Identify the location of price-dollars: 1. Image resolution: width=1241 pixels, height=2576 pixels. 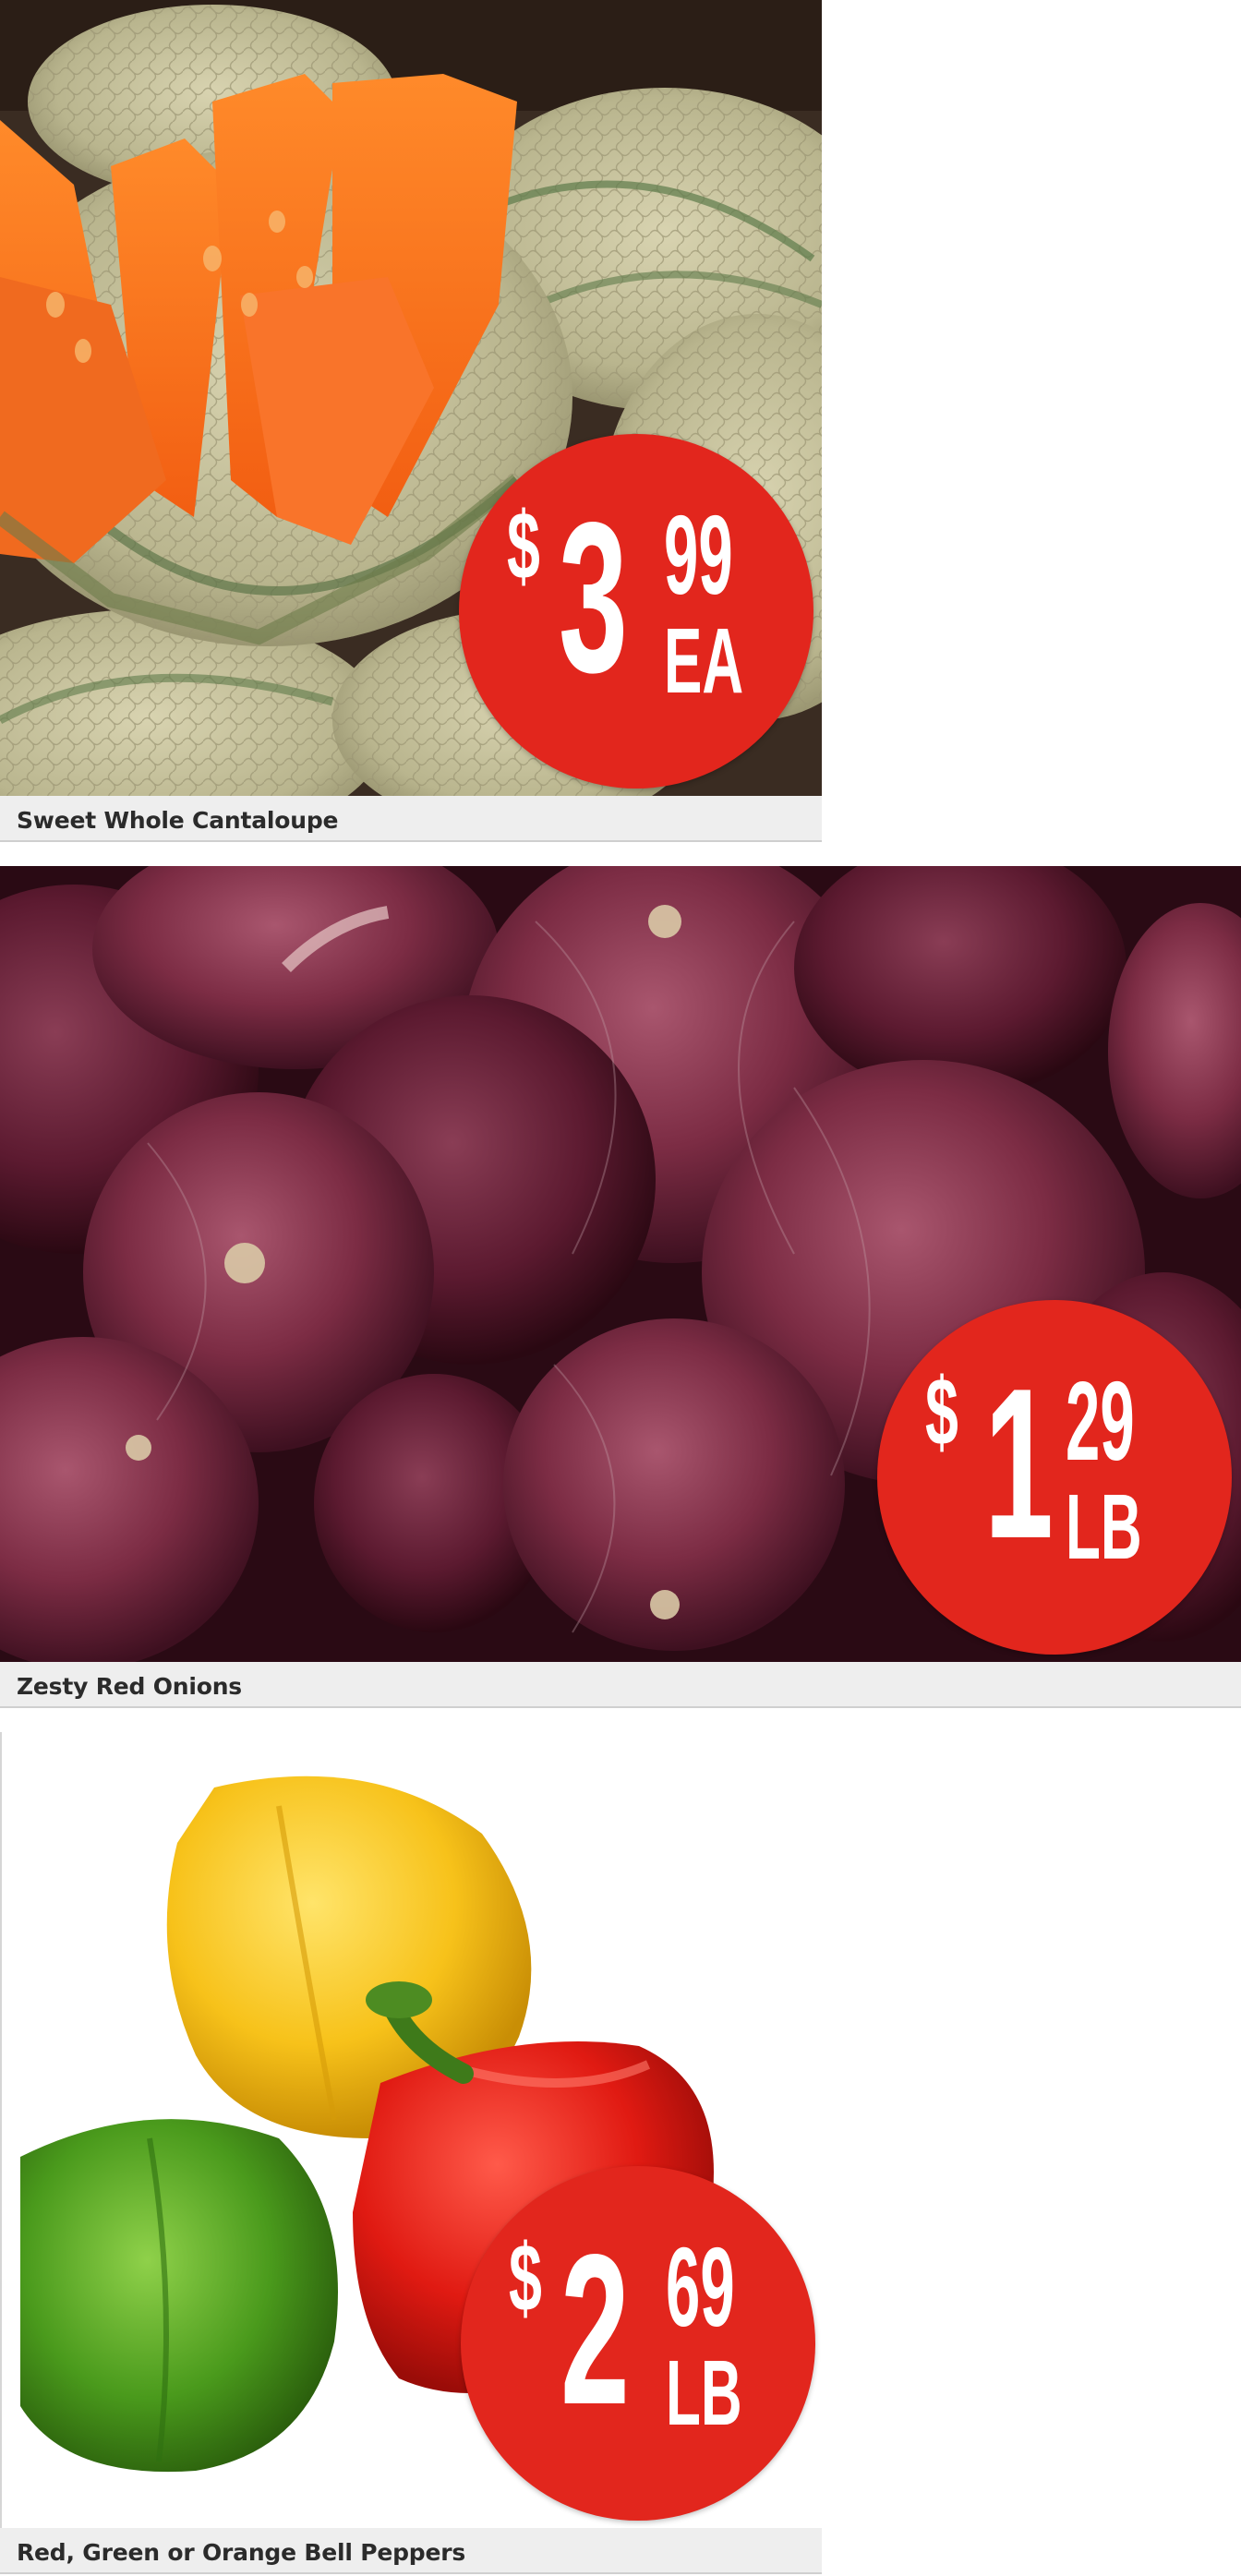
(1019, 1463).